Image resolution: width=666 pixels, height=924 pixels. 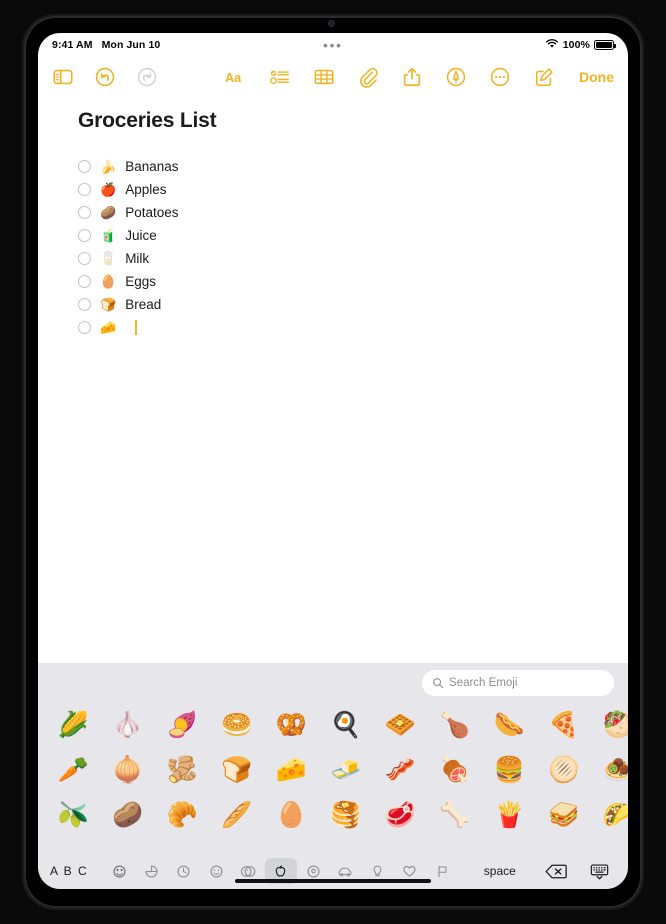 What do you see at coordinates (609, 725) in the screenshot?
I see `emoji-button: 🥙` at bounding box center [609, 725].